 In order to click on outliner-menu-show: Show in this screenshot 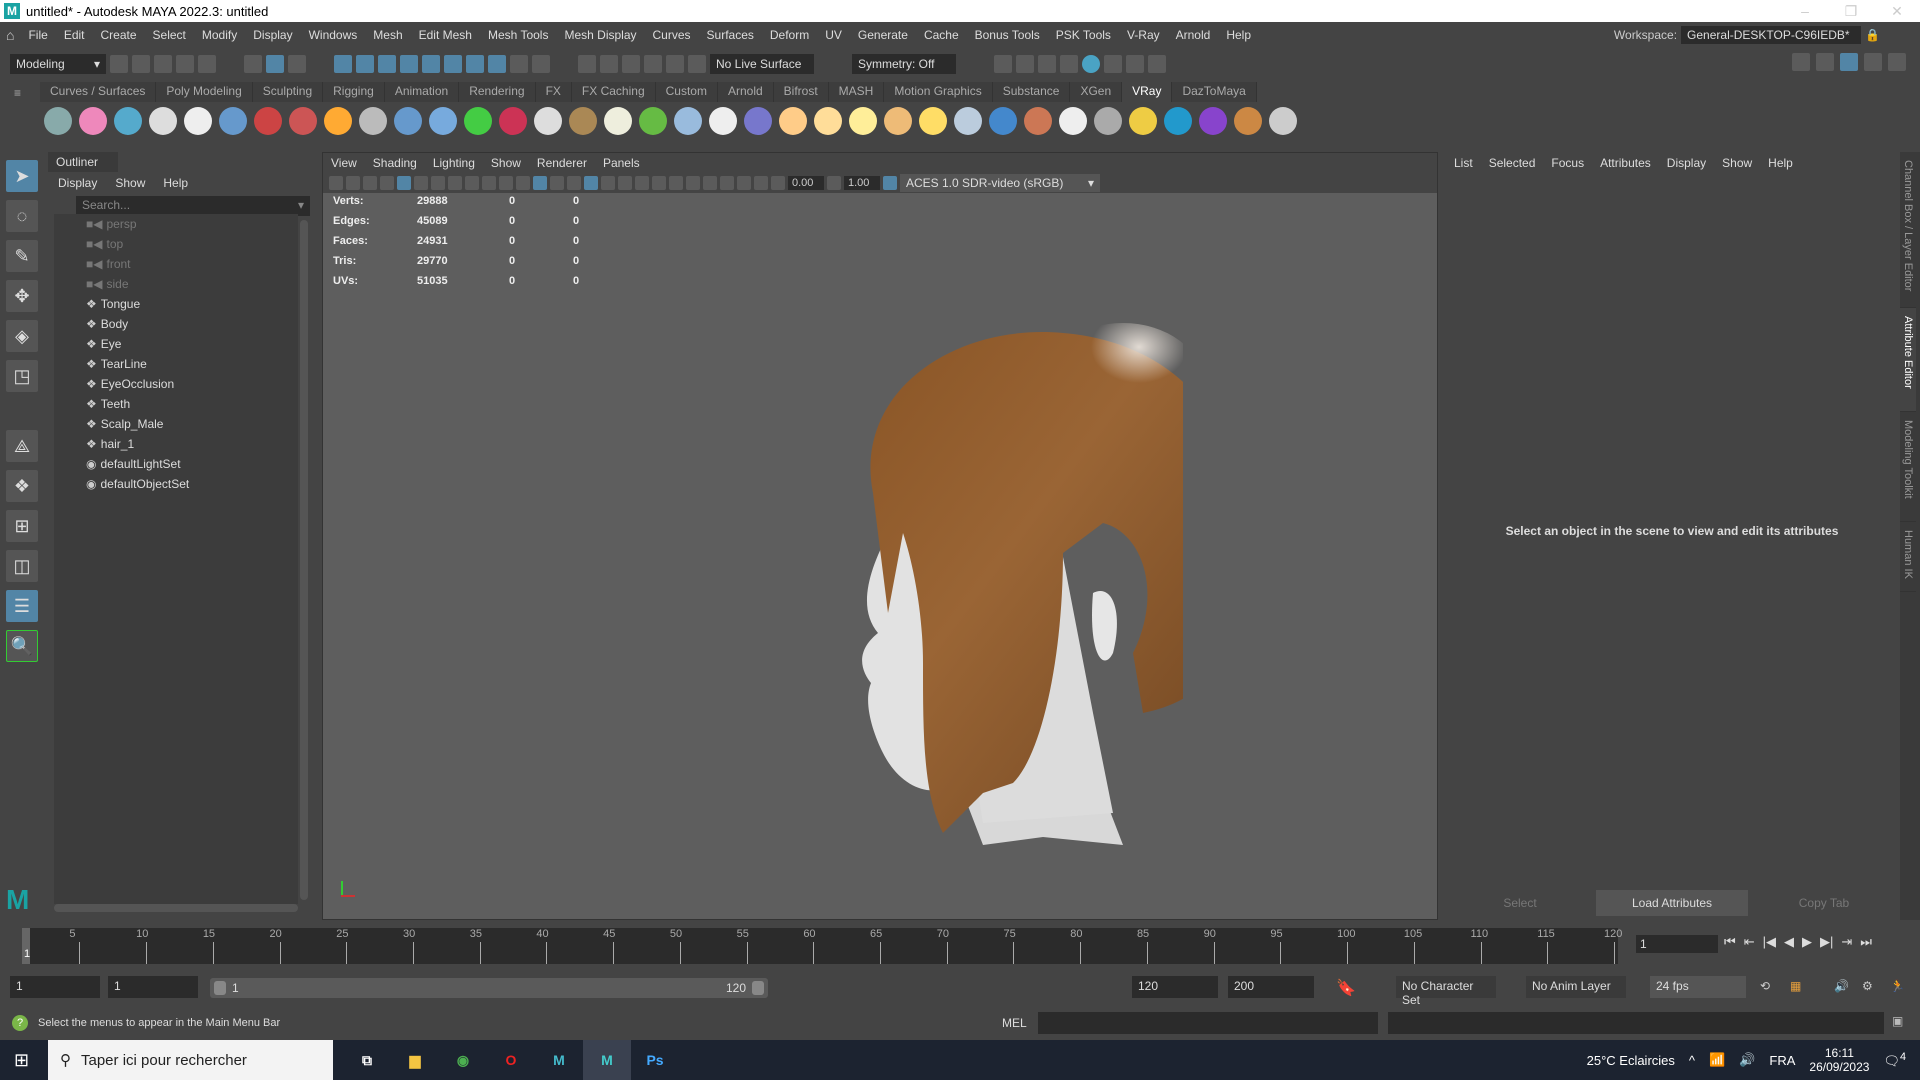, I will do `click(130, 183)`.